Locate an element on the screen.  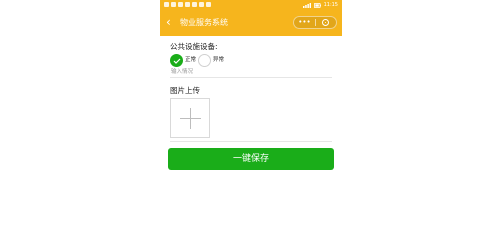
check-icon is located at coordinates (176, 61).